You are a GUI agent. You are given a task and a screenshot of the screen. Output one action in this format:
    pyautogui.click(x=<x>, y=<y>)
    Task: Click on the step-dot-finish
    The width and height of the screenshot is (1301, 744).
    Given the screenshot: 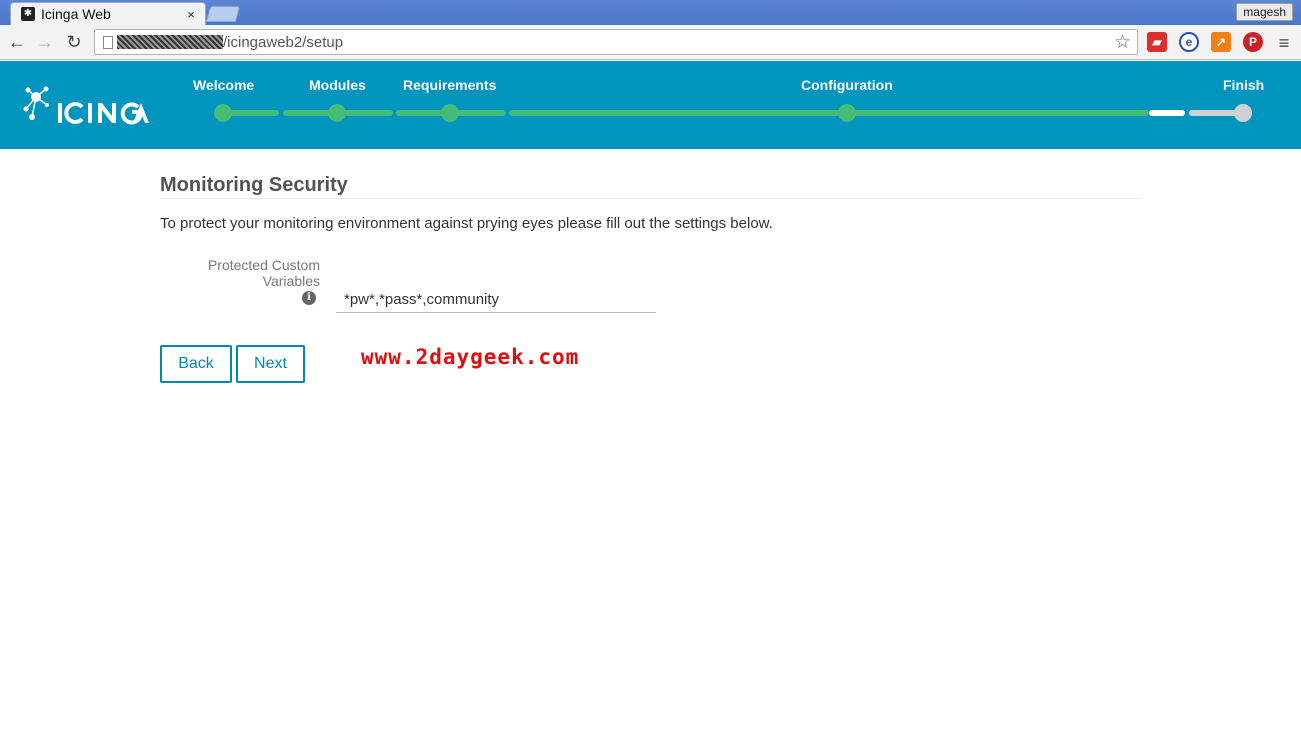 What is the action you would take?
    pyautogui.click(x=1243, y=113)
    